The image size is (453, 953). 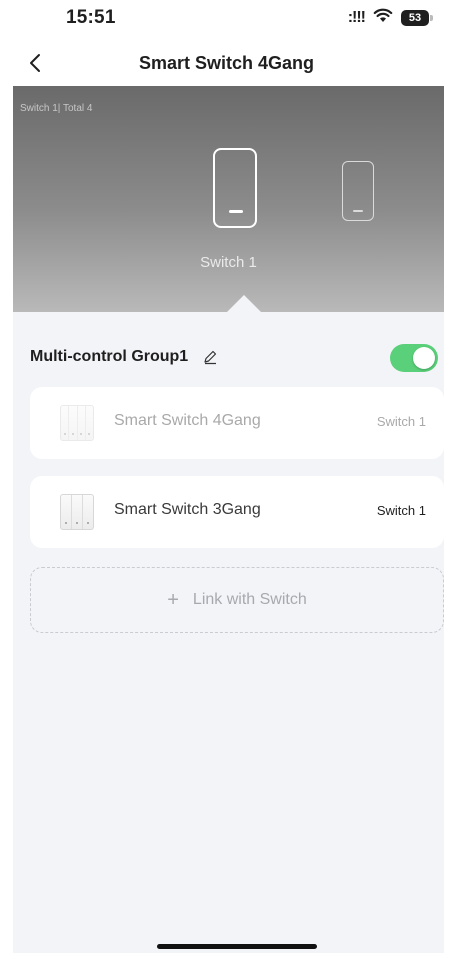 I want to click on link-with-switch-button: + Link with Switch, so click(x=237, y=600).